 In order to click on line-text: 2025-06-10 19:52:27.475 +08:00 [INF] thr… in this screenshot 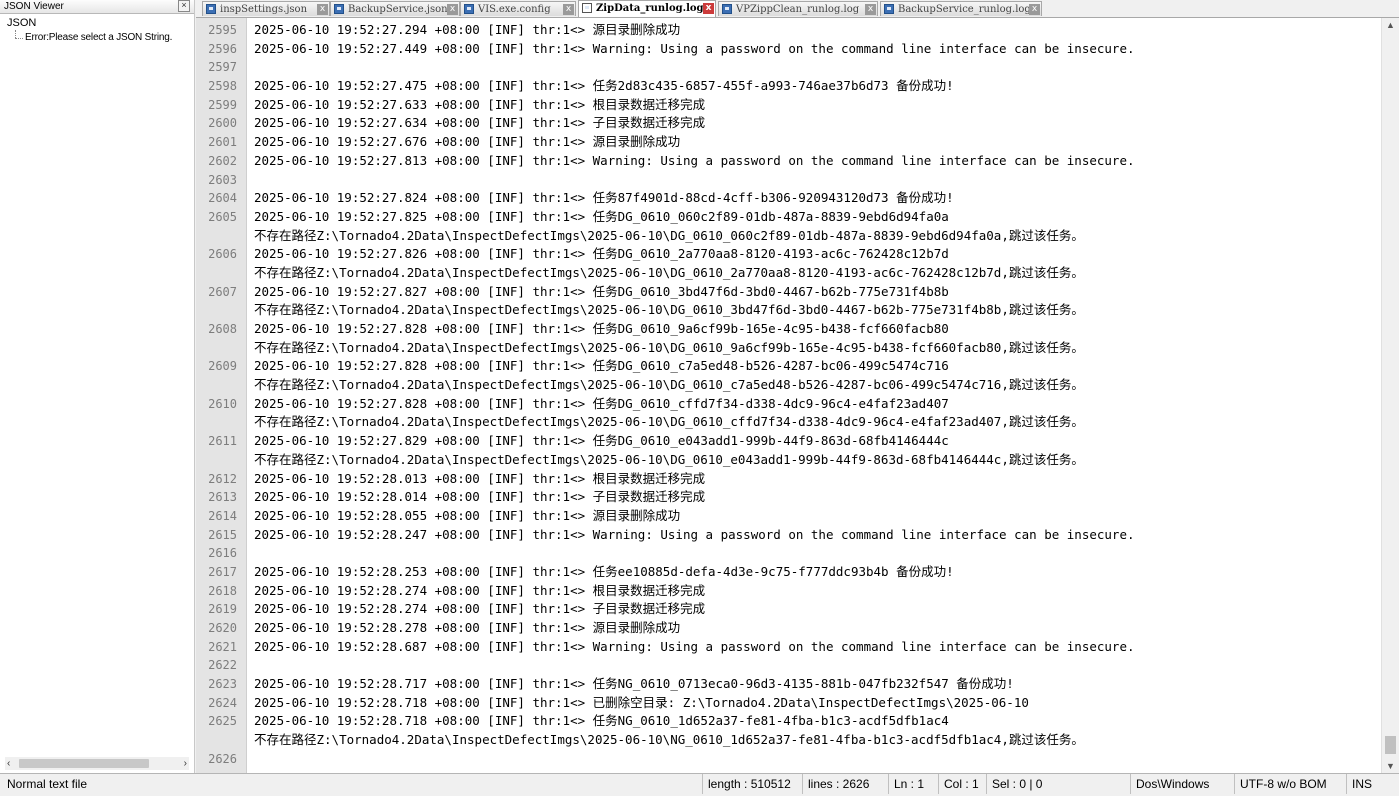, I will do `click(604, 86)`.